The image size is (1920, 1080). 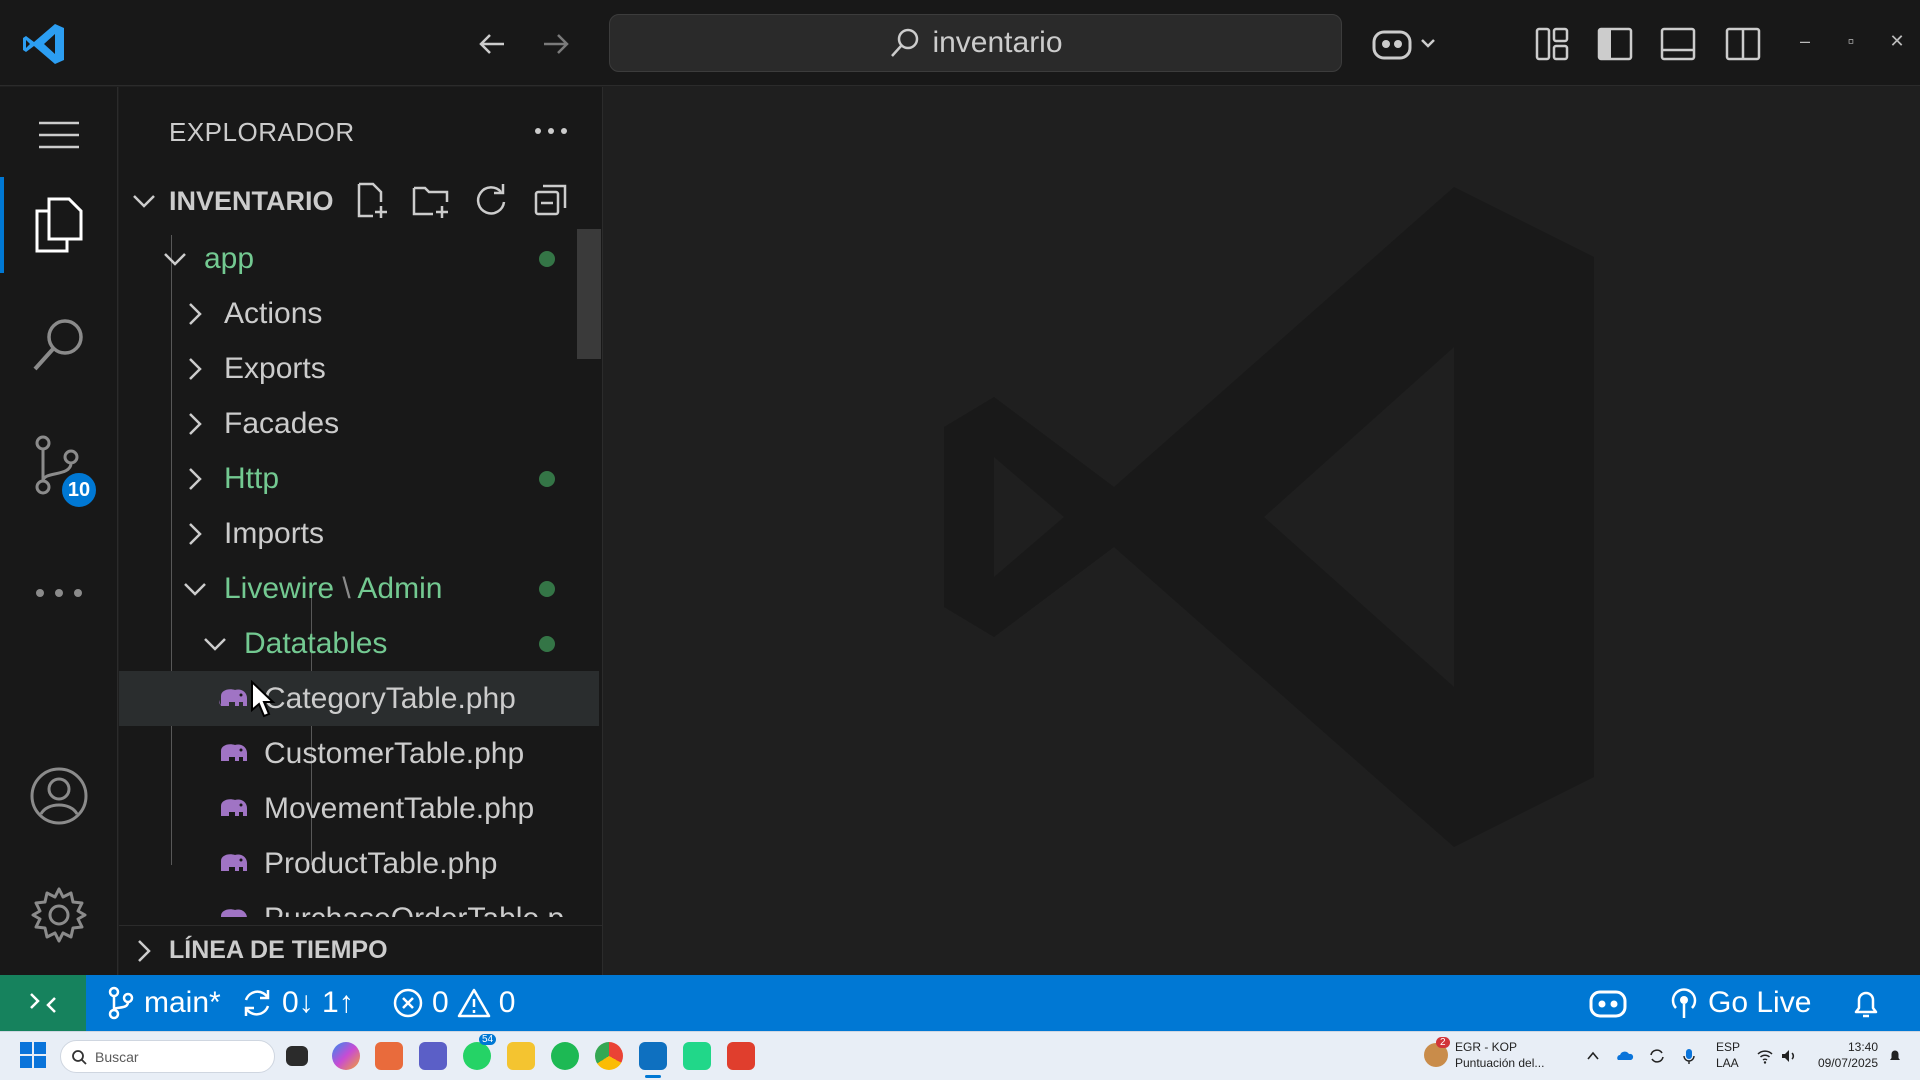 What do you see at coordinates (492, 44) in the screenshot?
I see `back-arrow-icon` at bounding box center [492, 44].